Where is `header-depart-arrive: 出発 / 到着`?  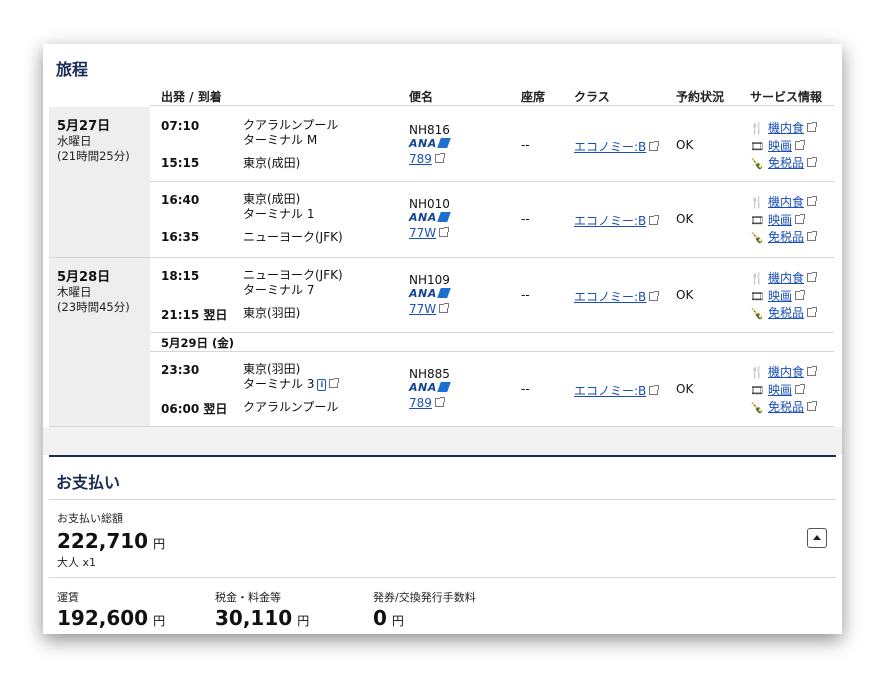
header-depart-arrive: 出発 / 到着 is located at coordinates (191, 97).